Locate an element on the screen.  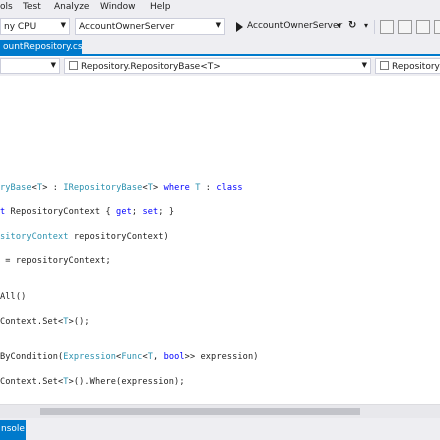
platform-value: ny CPU is located at coordinates (20, 27).